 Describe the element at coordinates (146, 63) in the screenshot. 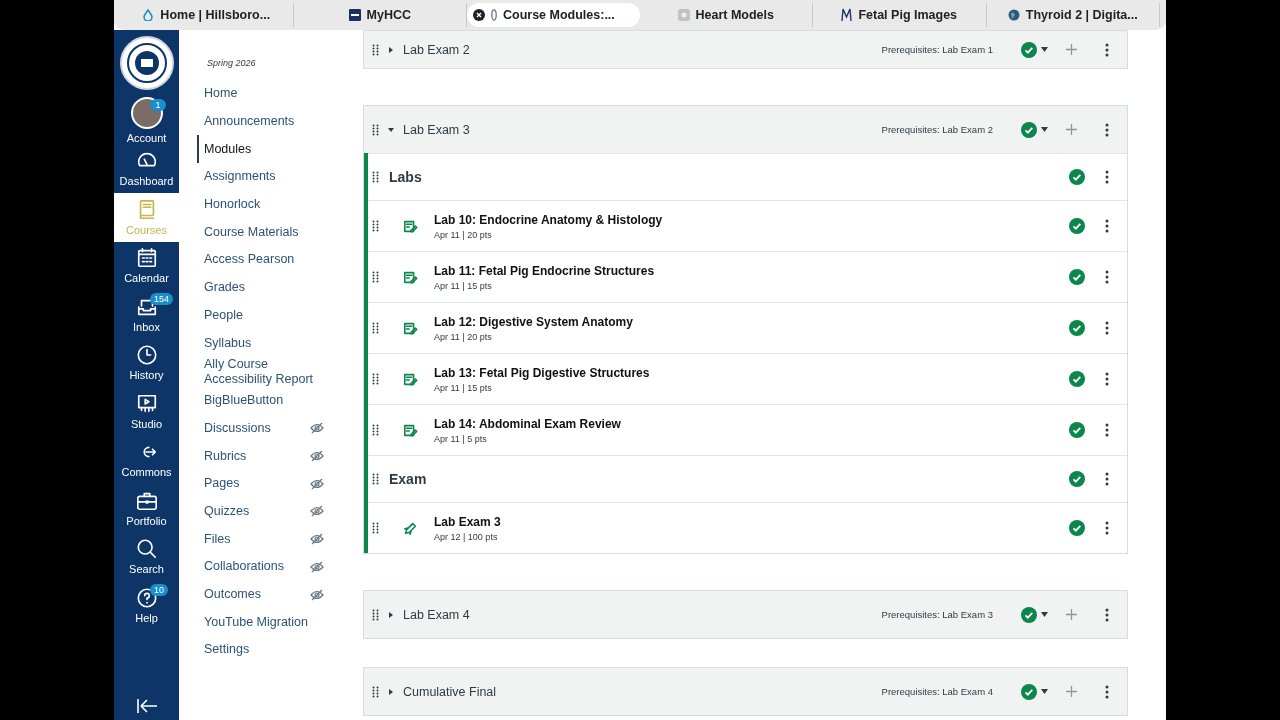

I see `college-seal-icon` at that location.